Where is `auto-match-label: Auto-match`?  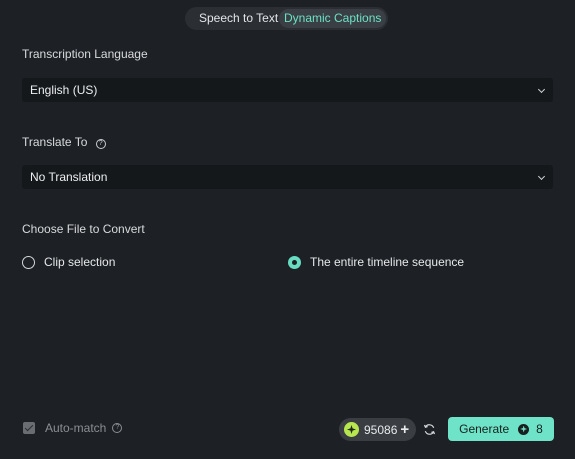 auto-match-label: Auto-match is located at coordinates (76, 428).